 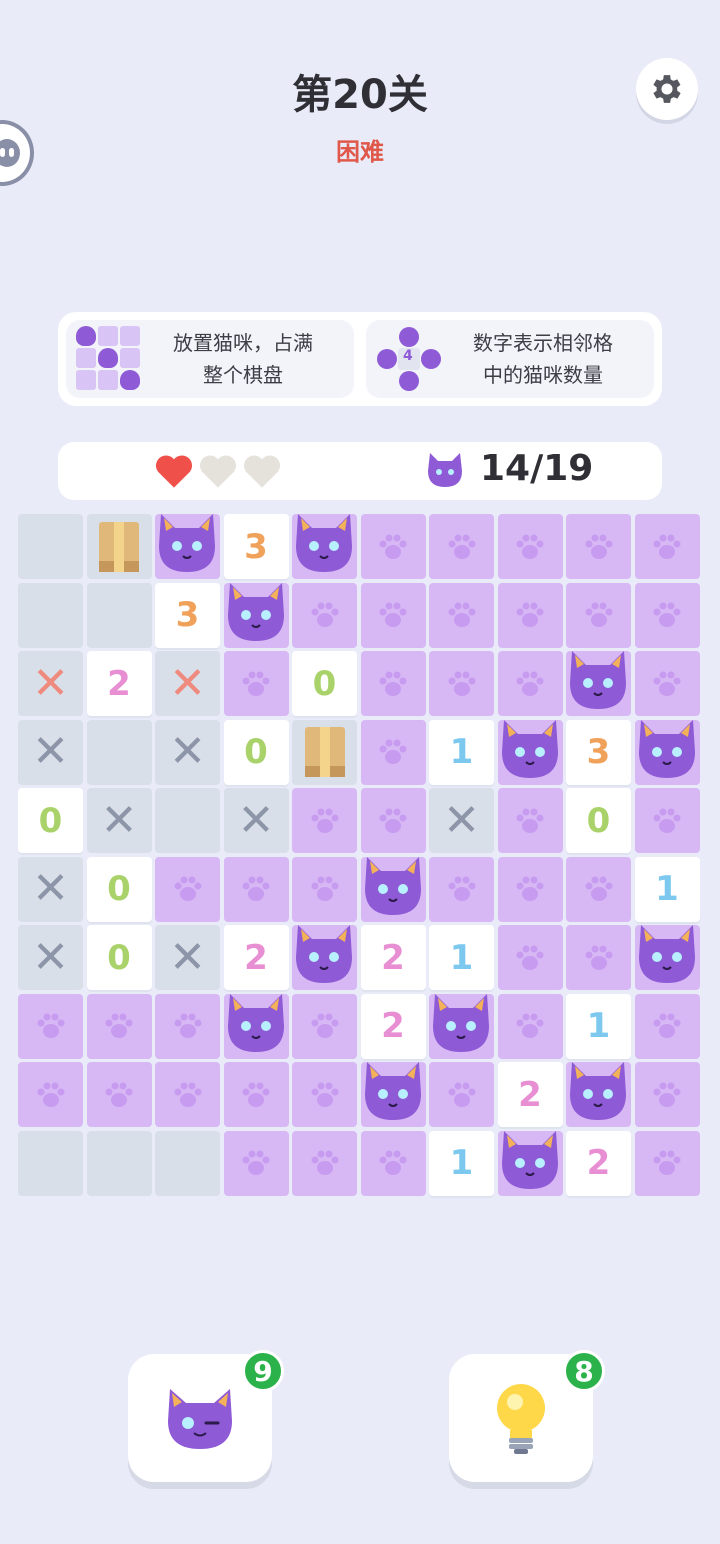 What do you see at coordinates (17, 153) in the screenshot?
I see `side-avatar-button` at bounding box center [17, 153].